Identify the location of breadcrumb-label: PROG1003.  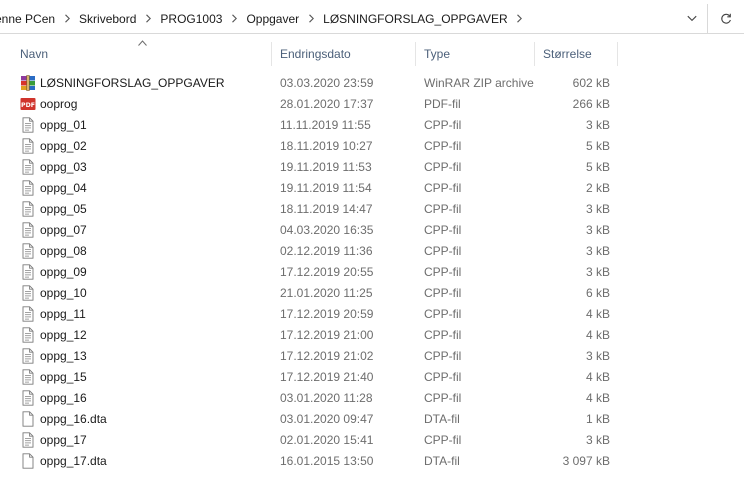
(191, 18).